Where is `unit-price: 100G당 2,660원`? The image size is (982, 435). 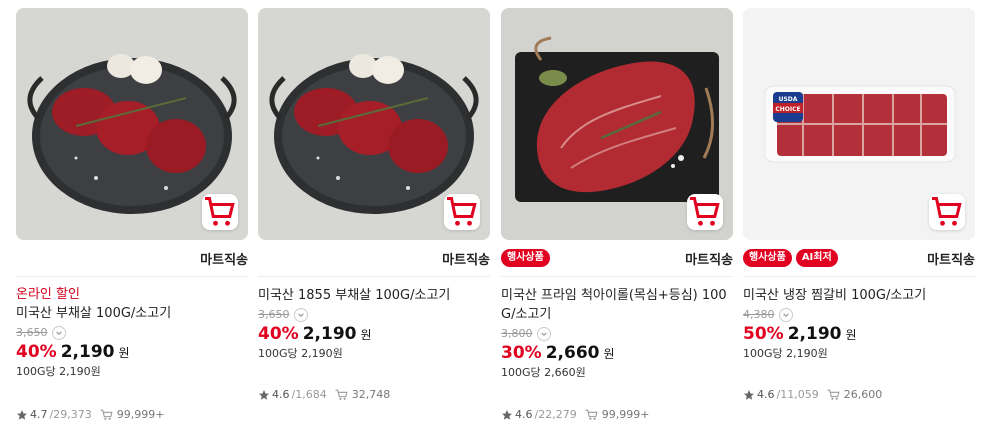 unit-price: 100G당 2,660원 is located at coordinates (543, 372).